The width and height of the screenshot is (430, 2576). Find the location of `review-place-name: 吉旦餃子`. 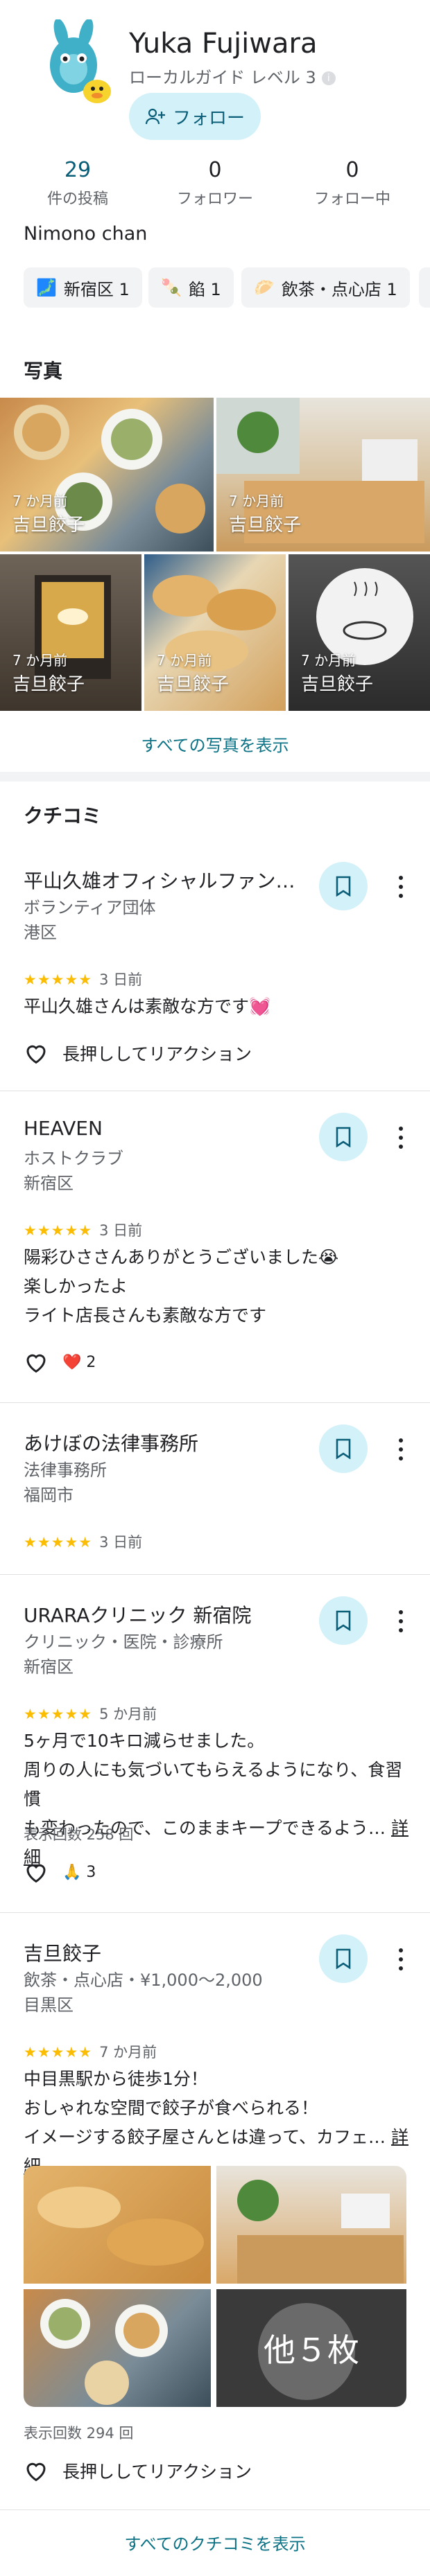

review-place-name: 吉旦餃子 is located at coordinates (62, 1953).